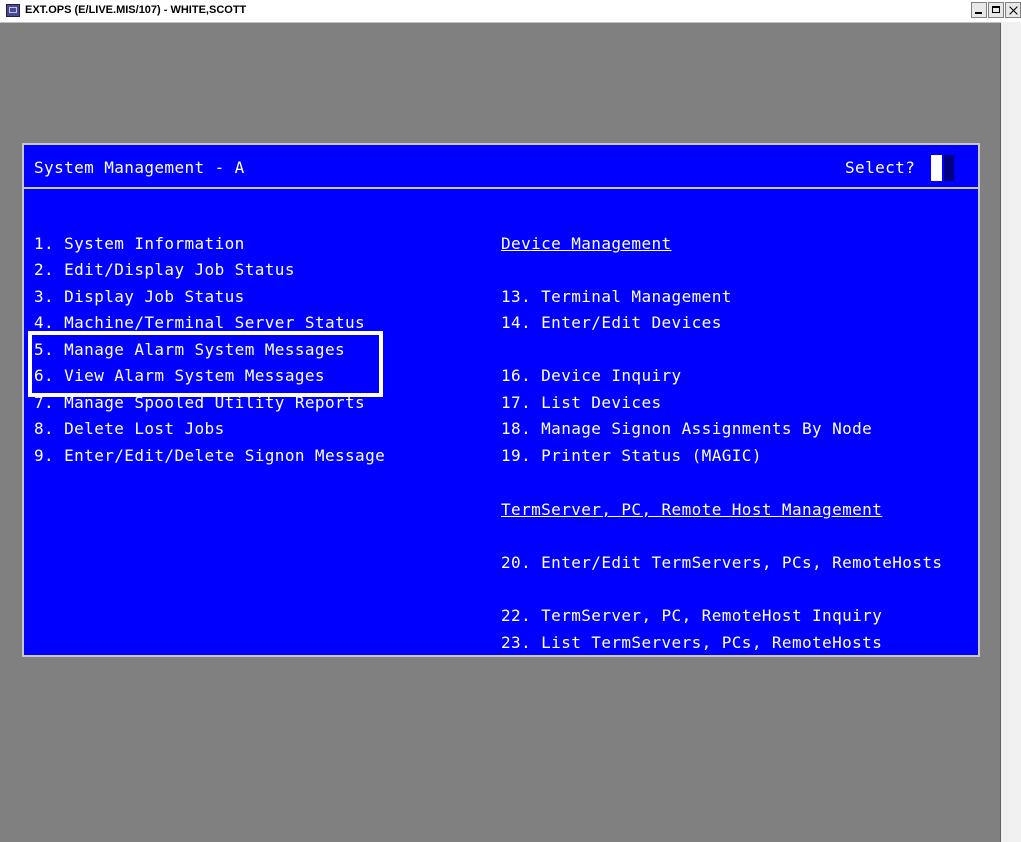 This screenshot has height=842, width=1021. Describe the element at coordinates (591, 376) in the screenshot. I see `menu-item-device-inquiry: 16. Device Inquiry` at that location.